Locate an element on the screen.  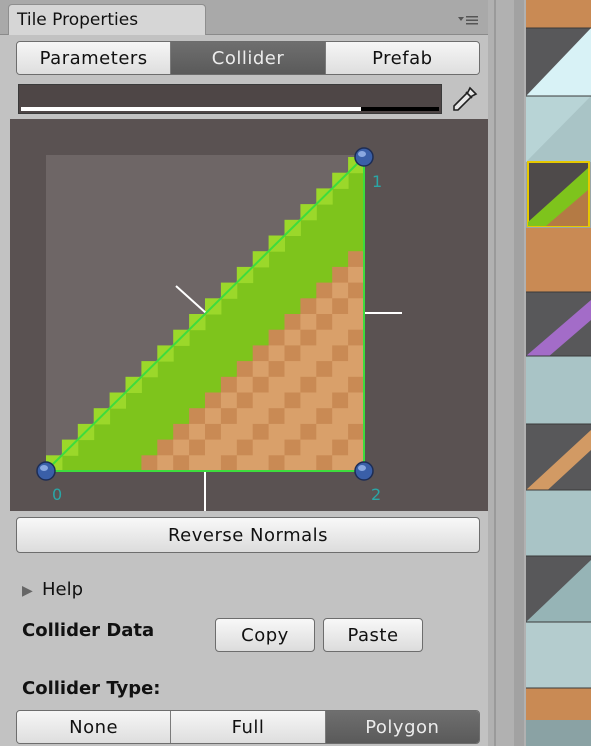
tab-tile-properties: Tile Properties is located at coordinates (107, 19).